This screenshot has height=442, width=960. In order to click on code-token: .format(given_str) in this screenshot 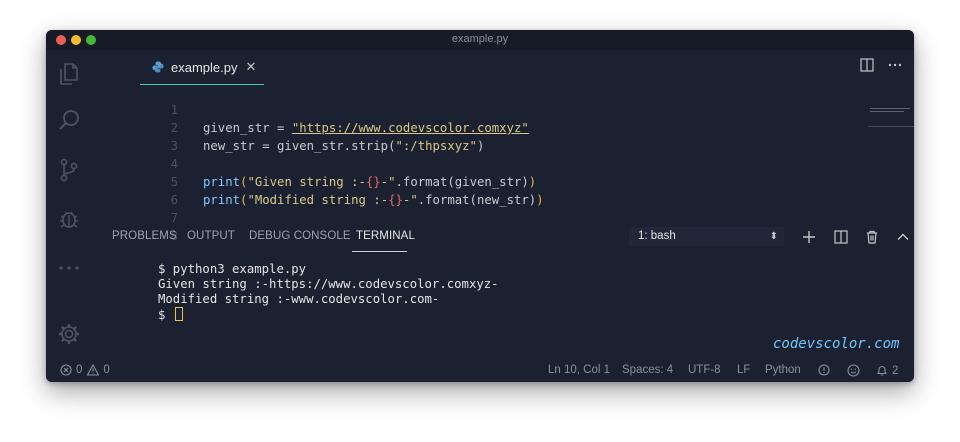, I will do `click(462, 182)`.